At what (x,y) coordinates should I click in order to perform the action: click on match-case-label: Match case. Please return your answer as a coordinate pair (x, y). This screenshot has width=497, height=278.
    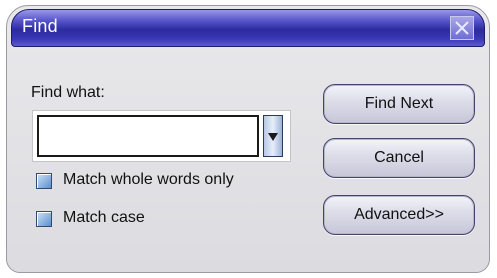
    Looking at the image, I should click on (104, 217).